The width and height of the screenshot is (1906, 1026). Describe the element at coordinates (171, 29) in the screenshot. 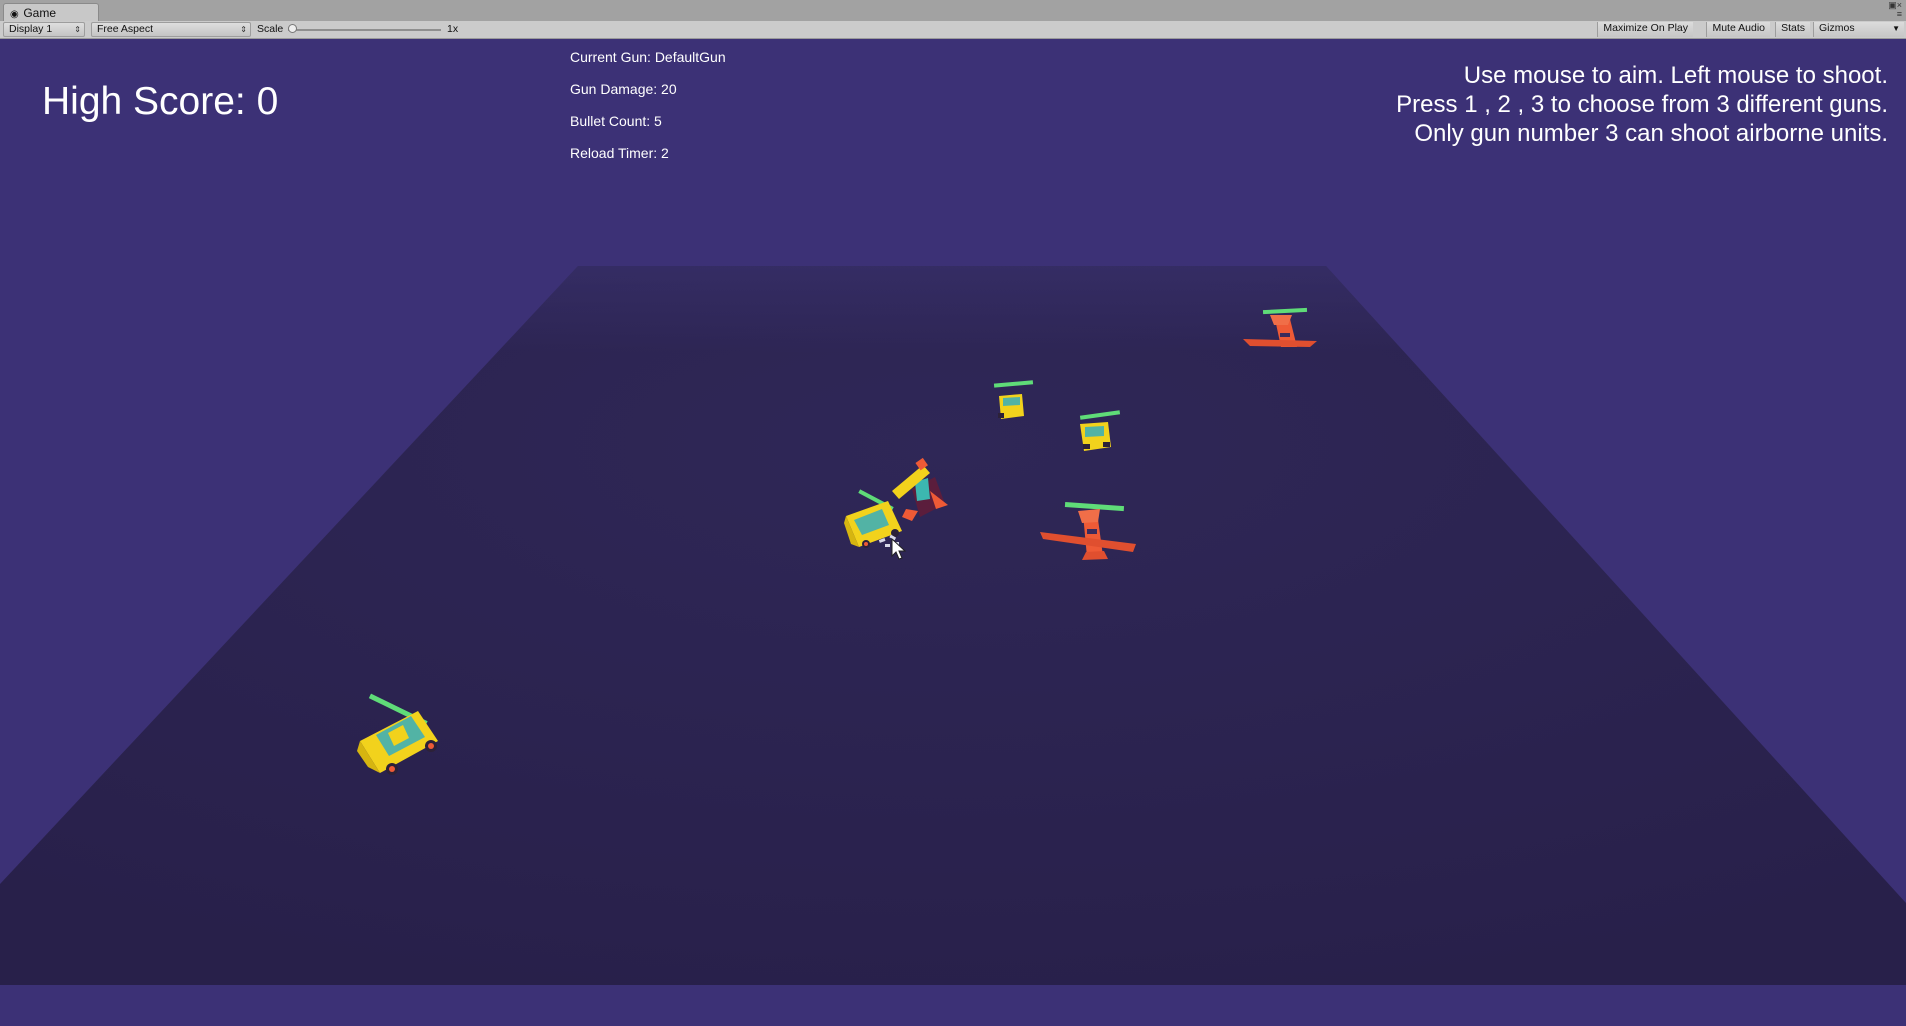

I see `aspect-select: Free Aspect ⇕` at that location.